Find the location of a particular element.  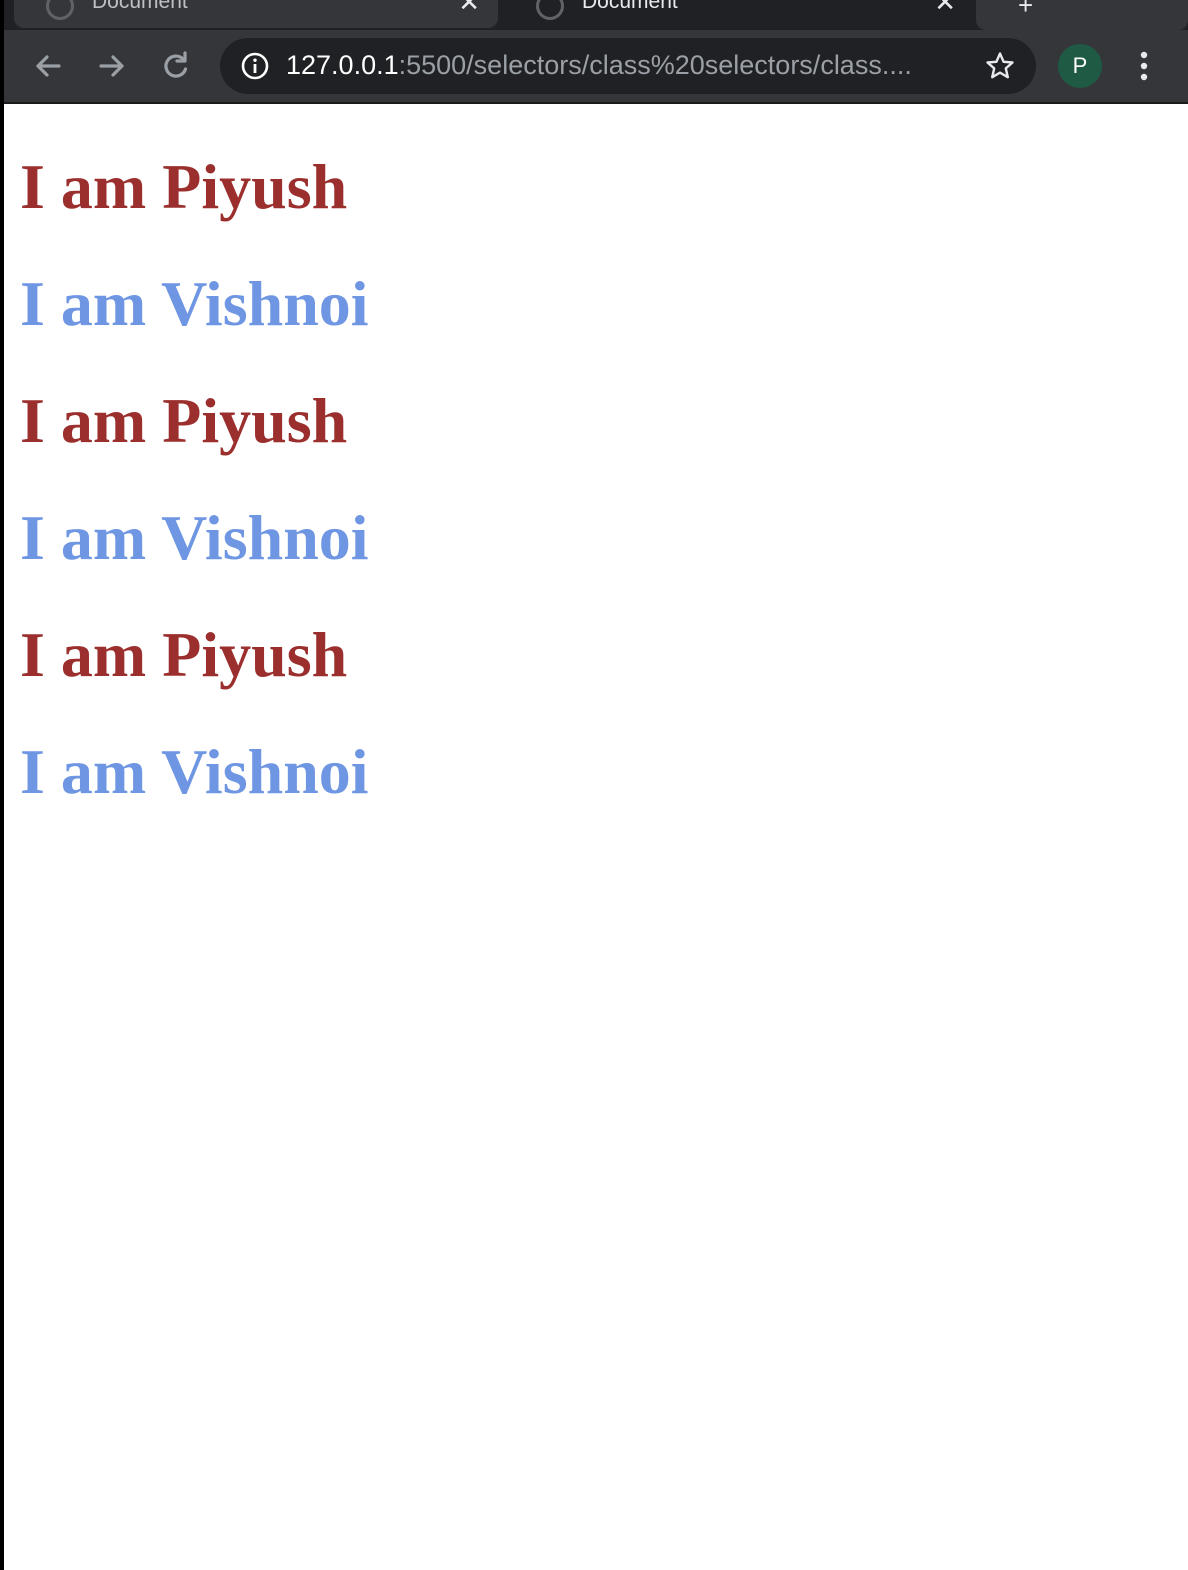

tab-document-2: Document ✕ is located at coordinates (739, 14).